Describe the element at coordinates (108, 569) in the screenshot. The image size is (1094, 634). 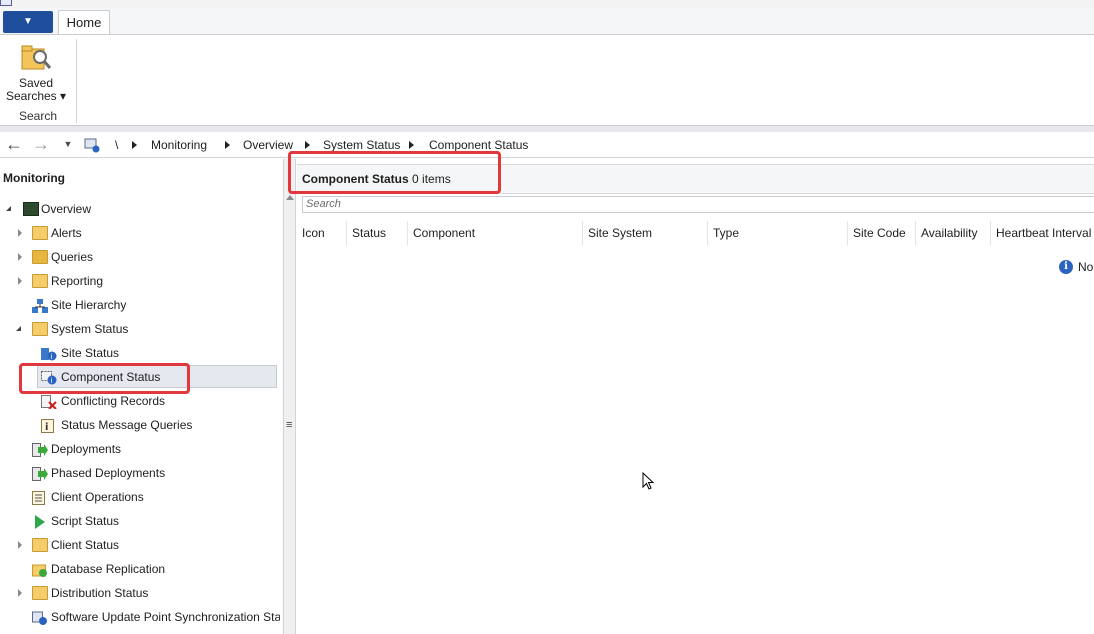
I see `tree-label: Database Replication` at that location.